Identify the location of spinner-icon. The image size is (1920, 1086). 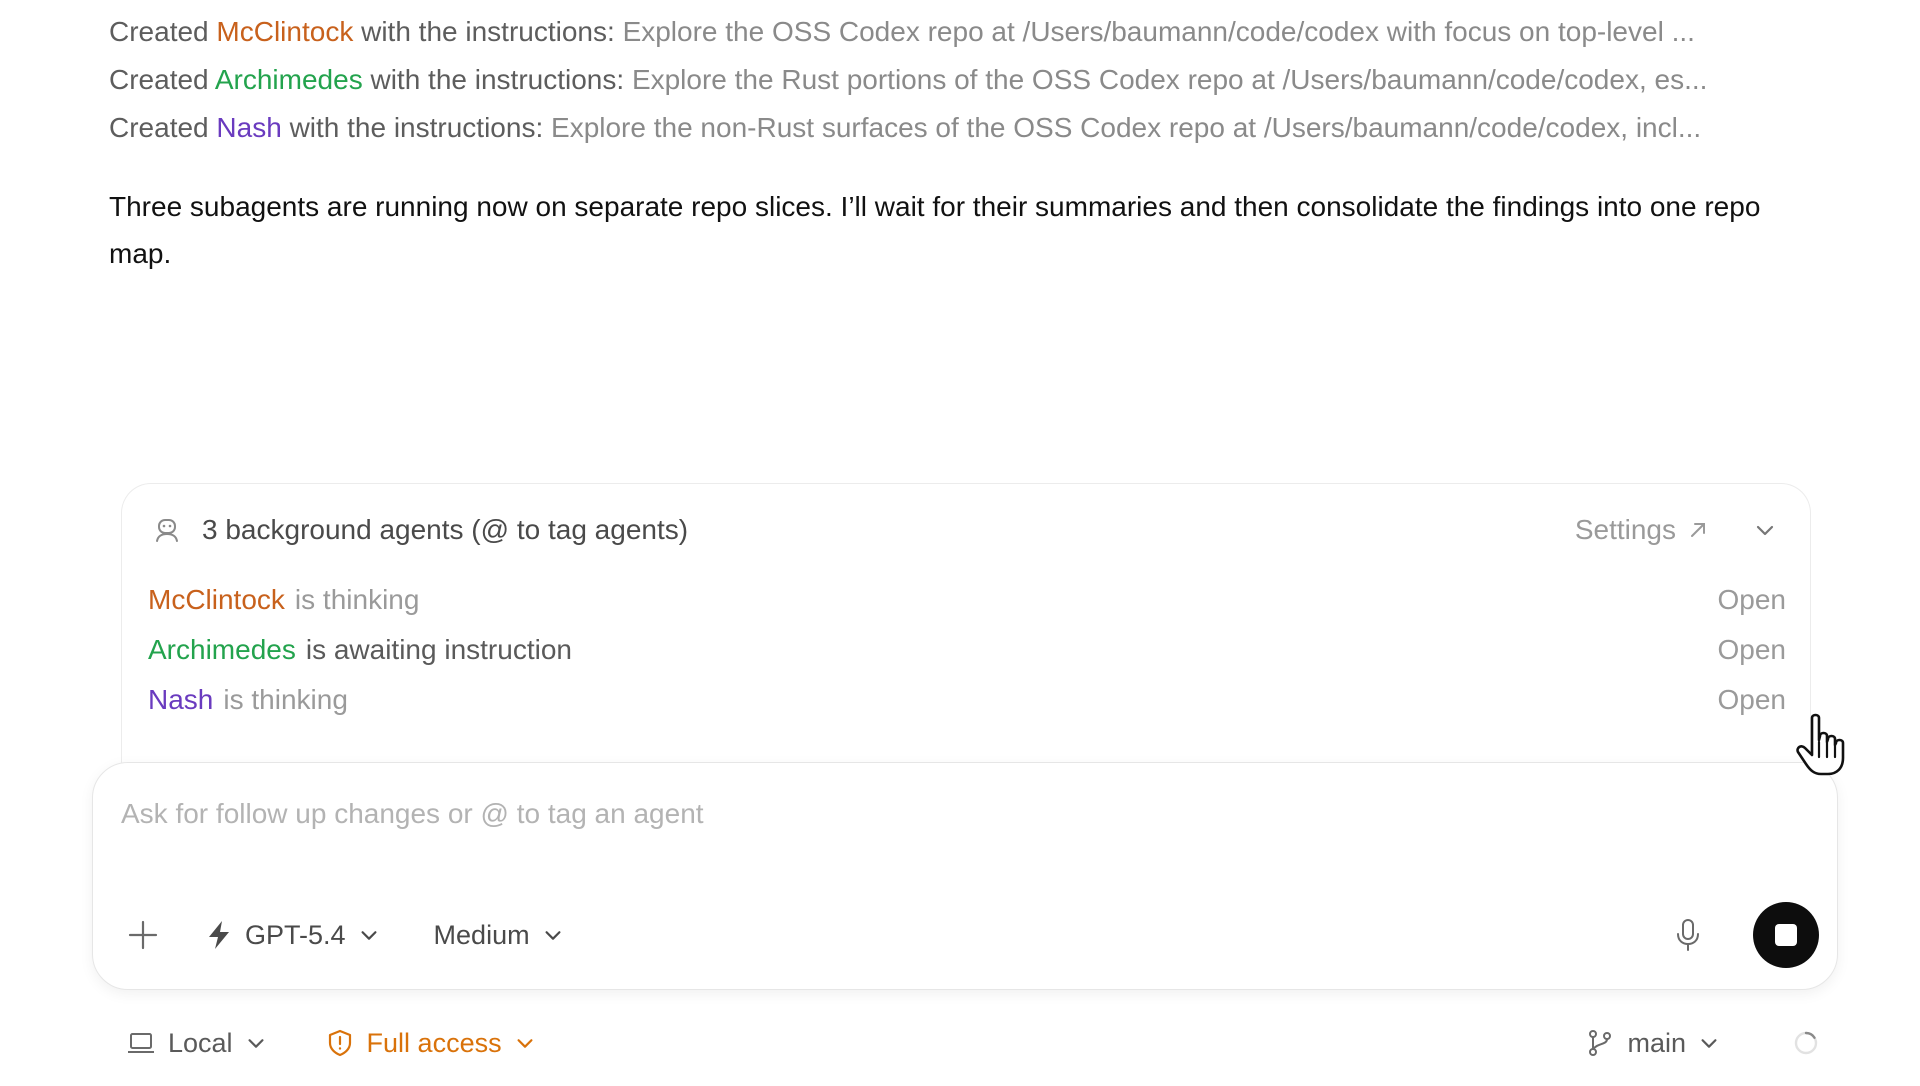
(1806, 1043).